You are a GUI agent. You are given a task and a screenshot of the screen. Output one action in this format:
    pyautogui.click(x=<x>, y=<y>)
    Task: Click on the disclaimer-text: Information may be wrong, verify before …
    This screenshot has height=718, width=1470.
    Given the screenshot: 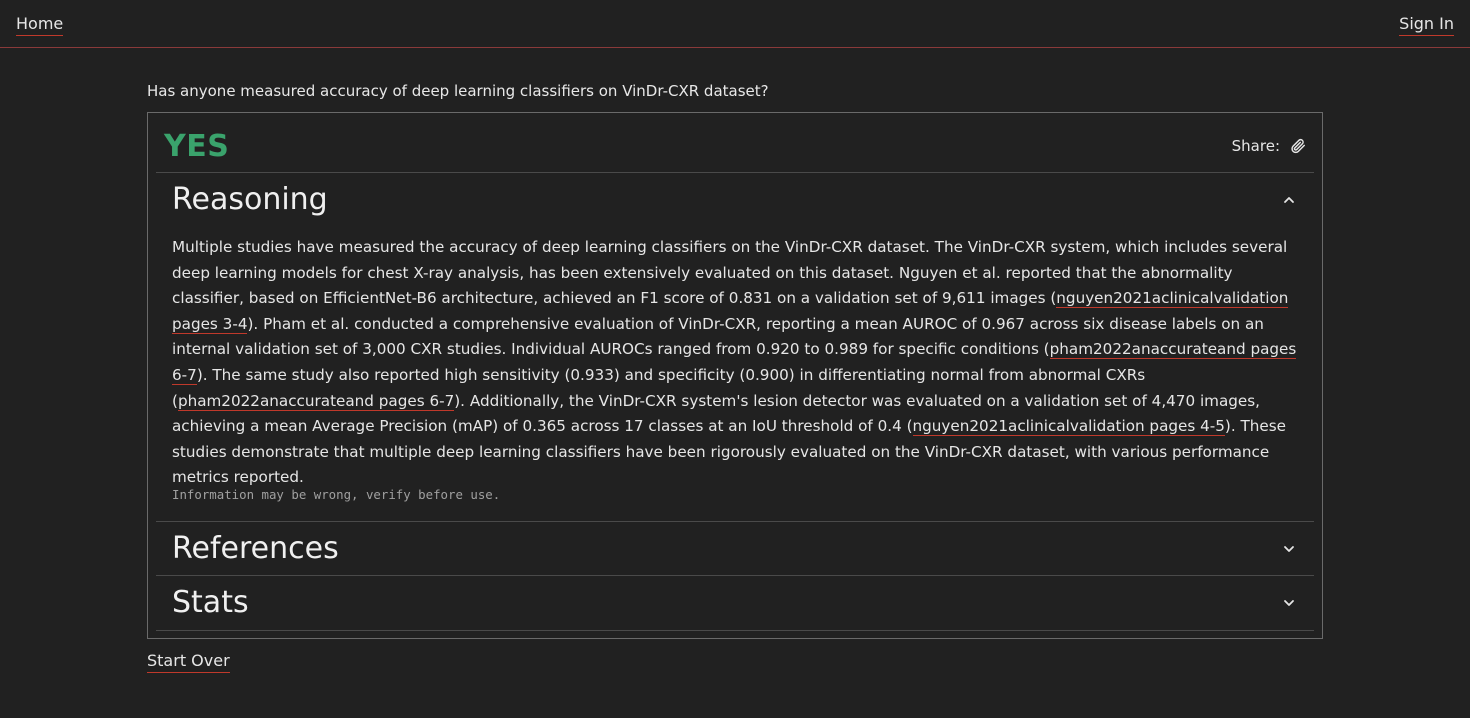 What is the action you would take?
    pyautogui.click(x=336, y=494)
    